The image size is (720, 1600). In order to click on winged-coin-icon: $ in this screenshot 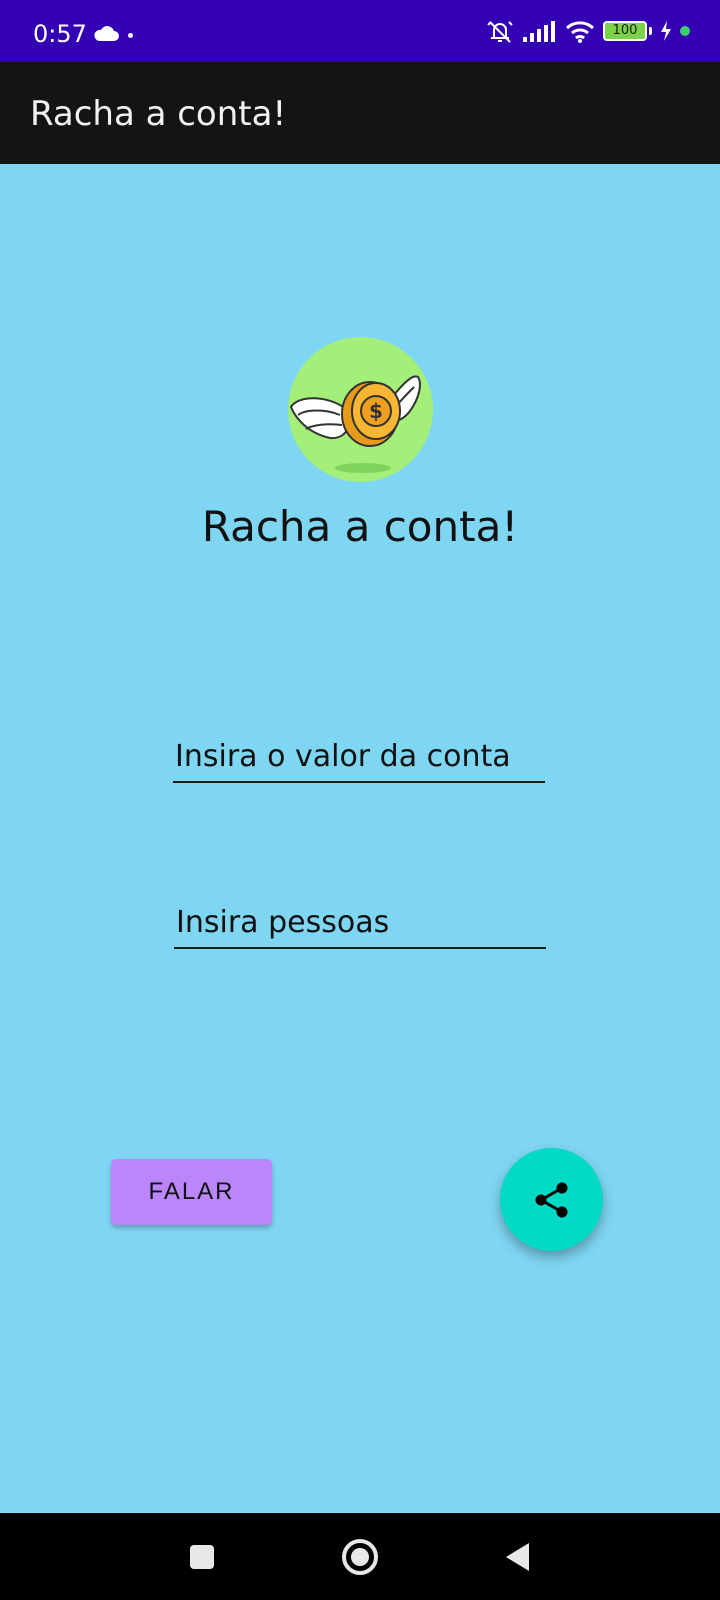, I will do `click(360, 409)`.